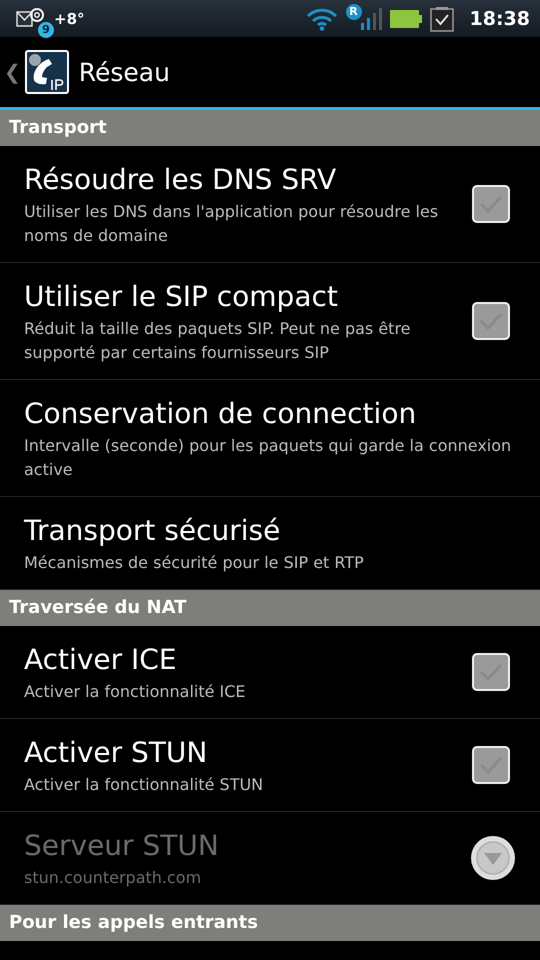  What do you see at coordinates (144, 785) in the screenshot?
I see `setting-summary: Activer la fonctionnalité STUN` at bounding box center [144, 785].